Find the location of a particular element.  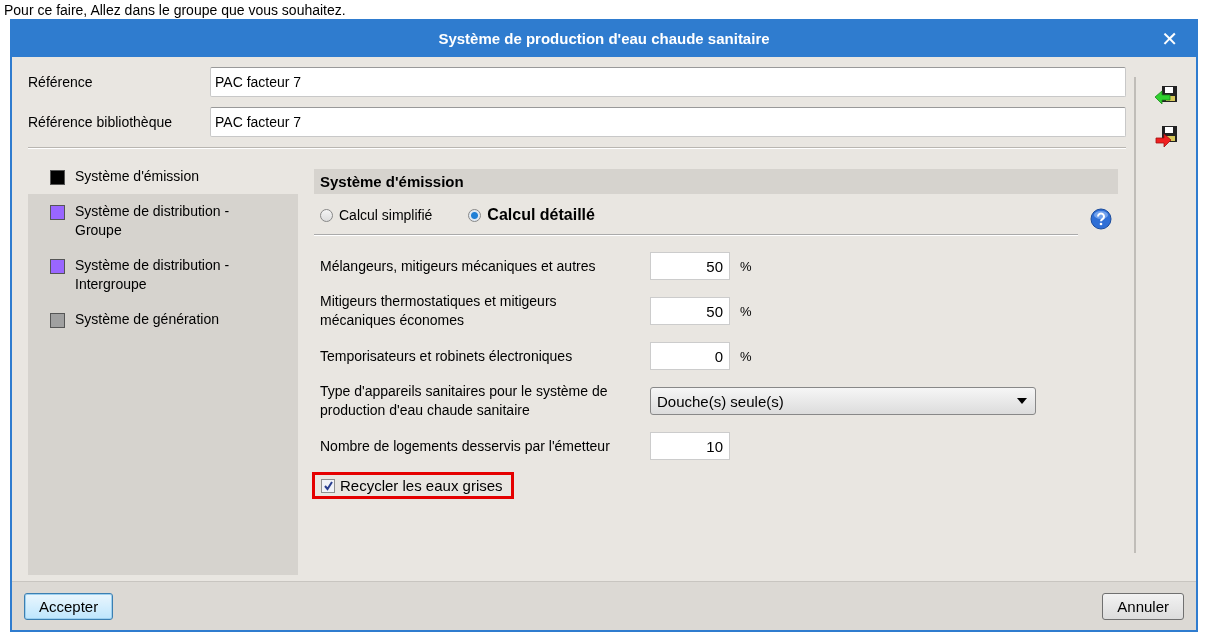

field-label: Temporisateurs et robinets électroniques is located at coordinates (447, 356).